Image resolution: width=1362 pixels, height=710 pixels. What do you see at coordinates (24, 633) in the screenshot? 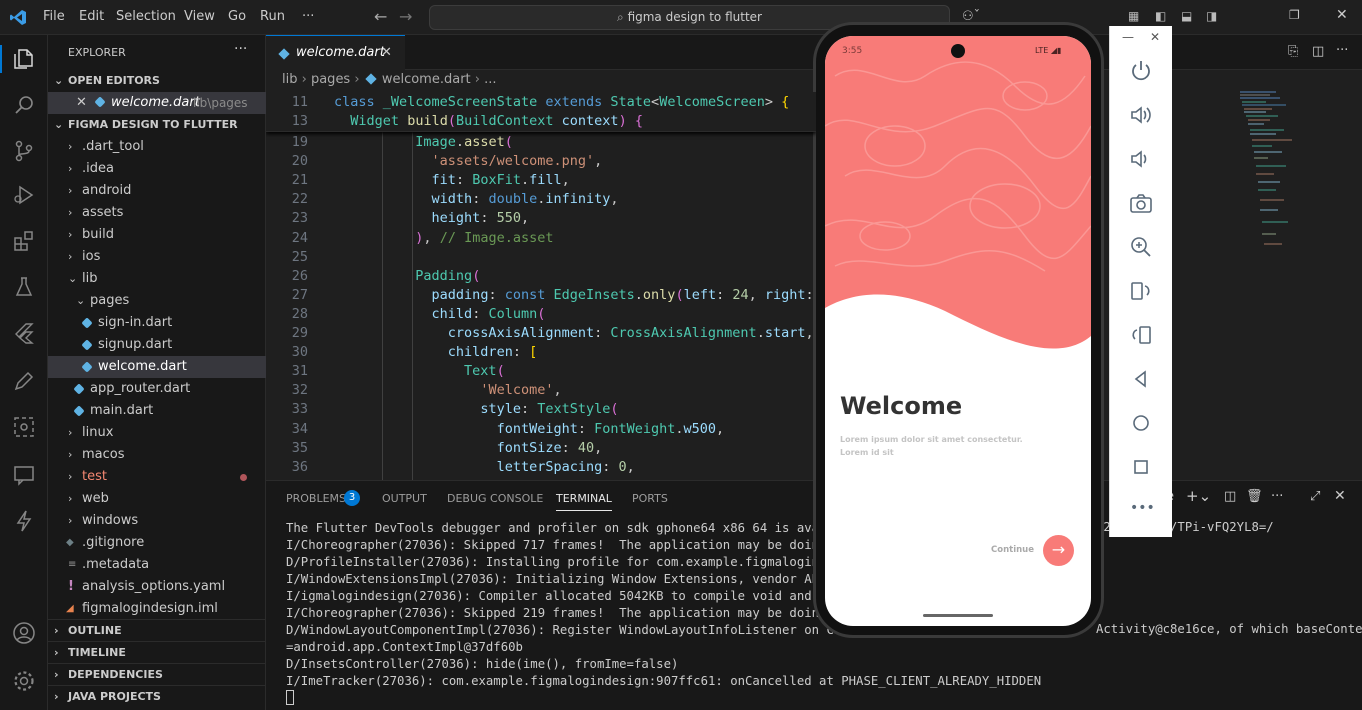
I see `account-icon` at bounding box center [24, 633].